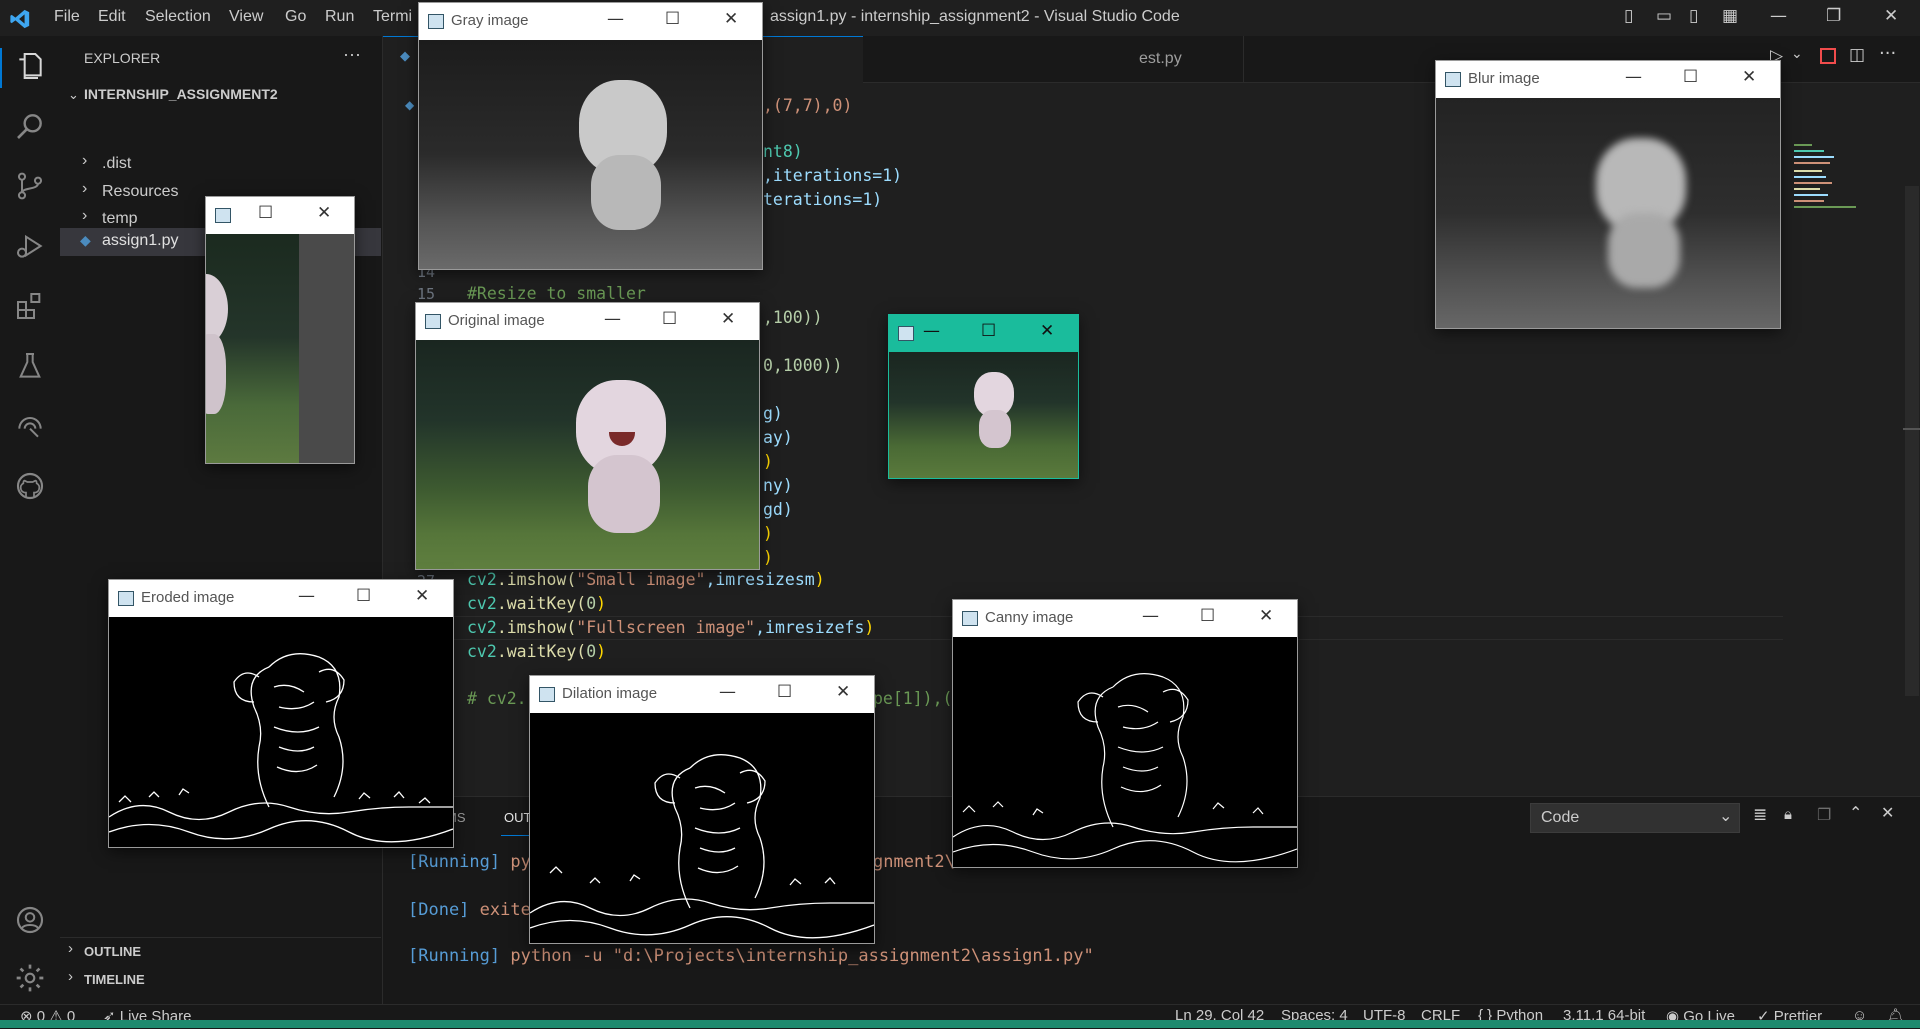  I want to click on explorer-header: EXPLORER, so click(122, 58).